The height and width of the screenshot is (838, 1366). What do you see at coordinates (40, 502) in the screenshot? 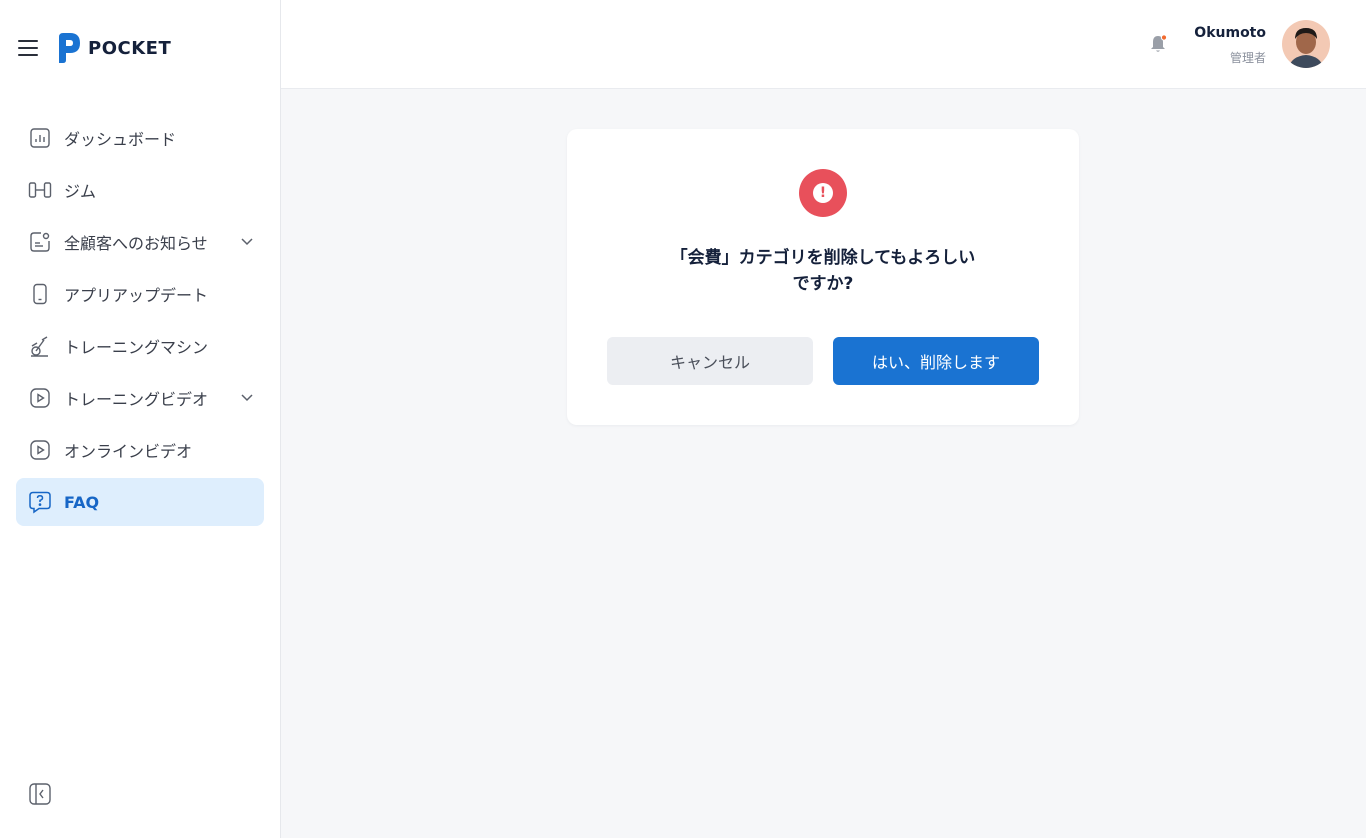
I see `question-bubble-icon` at bounding box center [40, 502].